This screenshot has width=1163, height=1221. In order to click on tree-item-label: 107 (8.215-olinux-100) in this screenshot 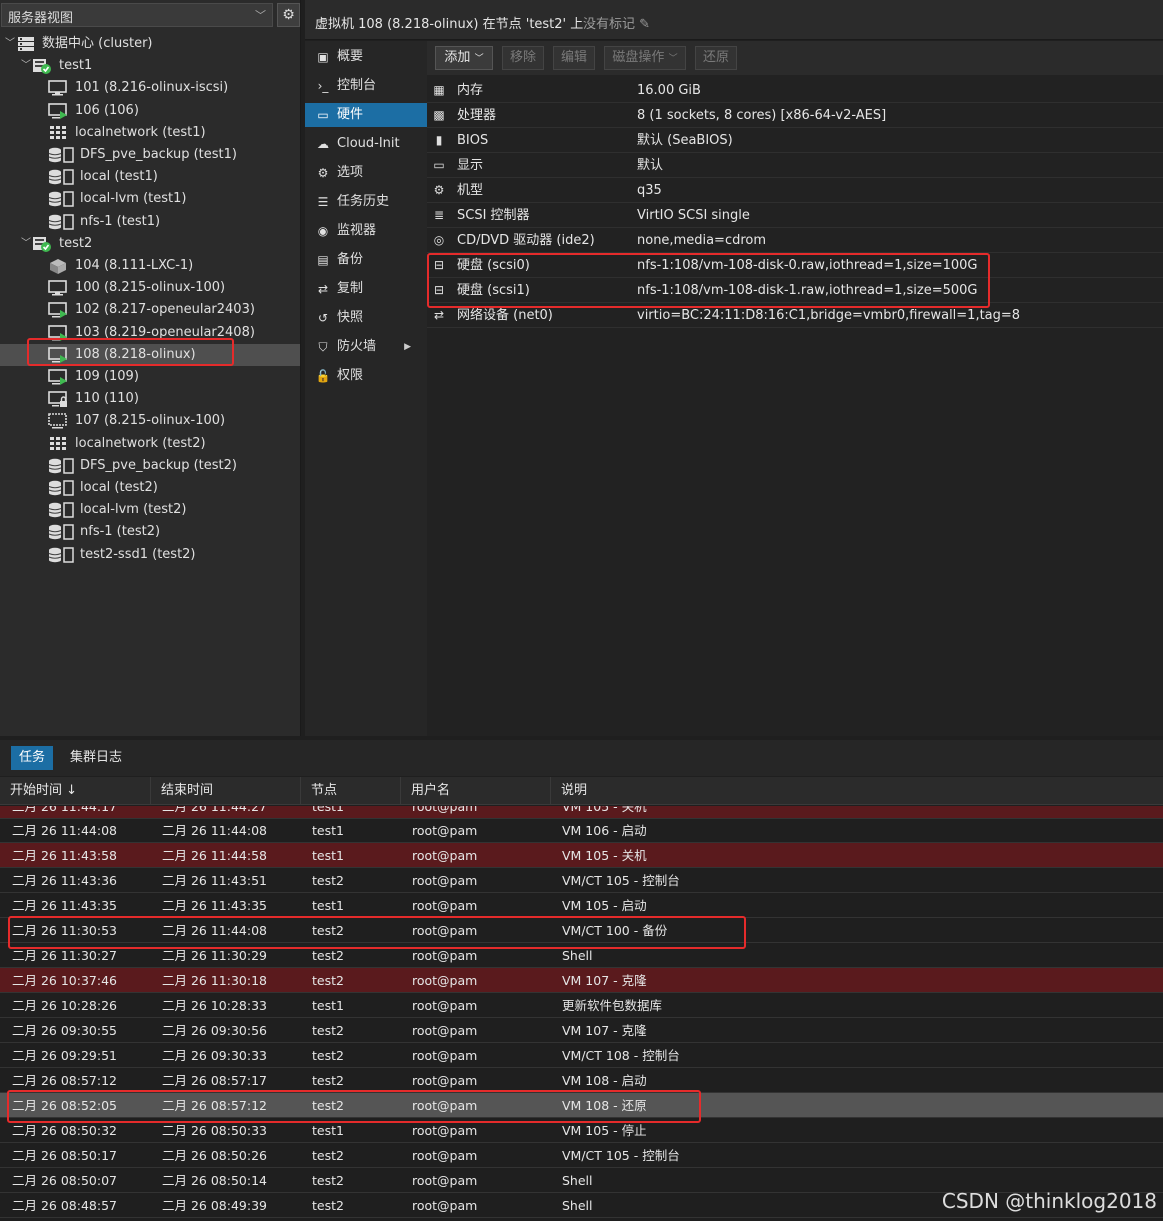, I will do `click(150, 421)`.